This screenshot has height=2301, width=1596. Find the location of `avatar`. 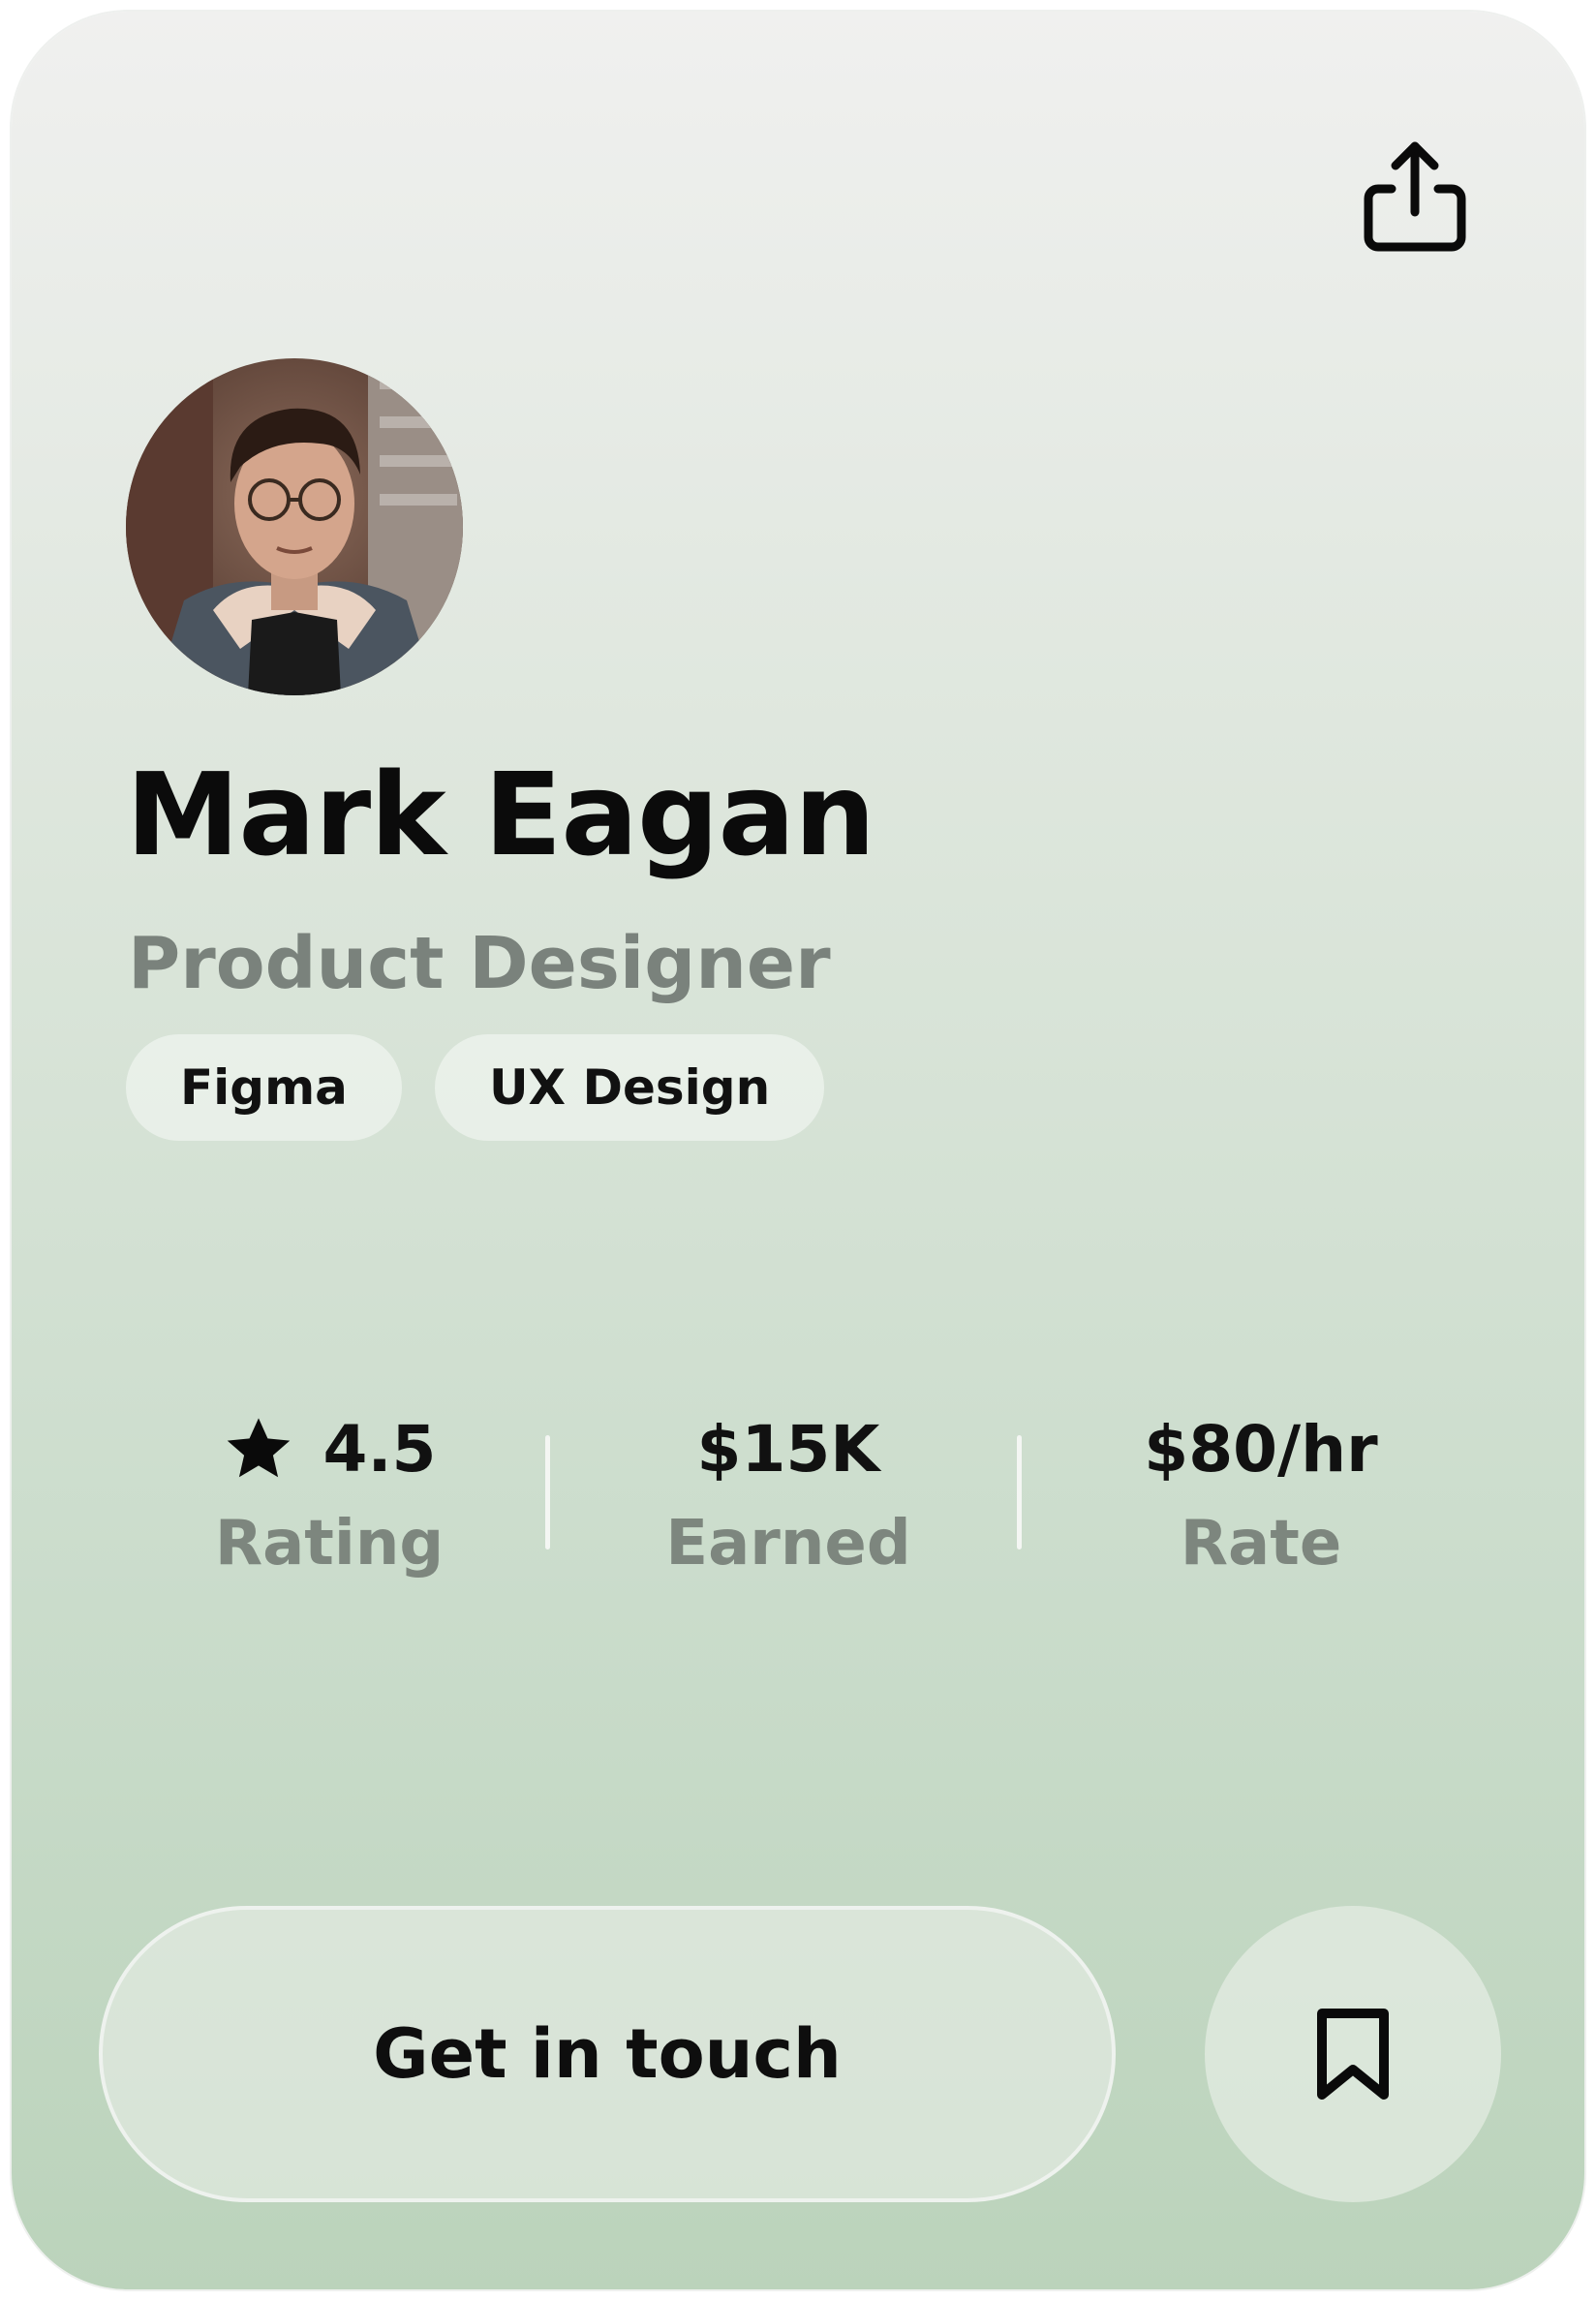

avatar is located at coordinates (294, 526).